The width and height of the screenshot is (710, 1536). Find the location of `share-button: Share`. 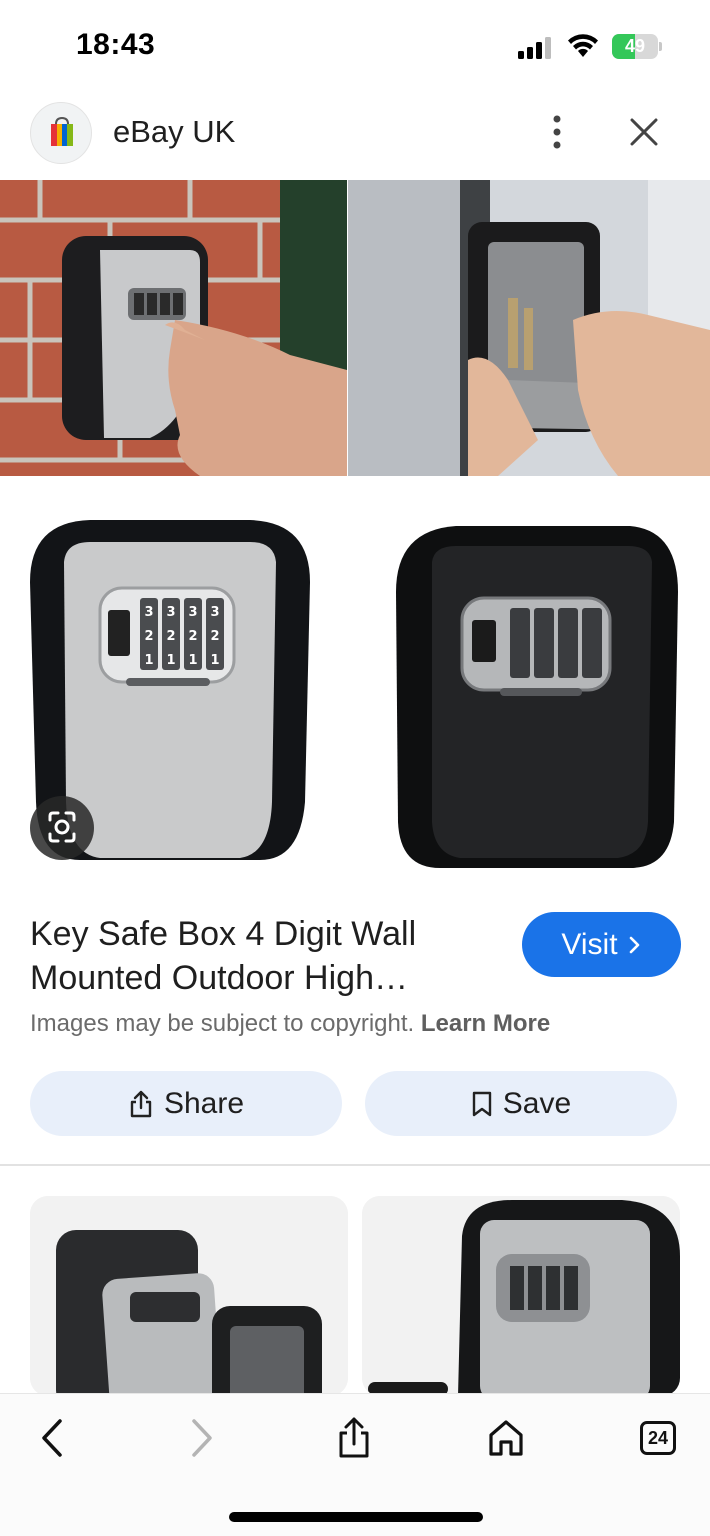

share-button: Share is located at coordinates (186, 1103).